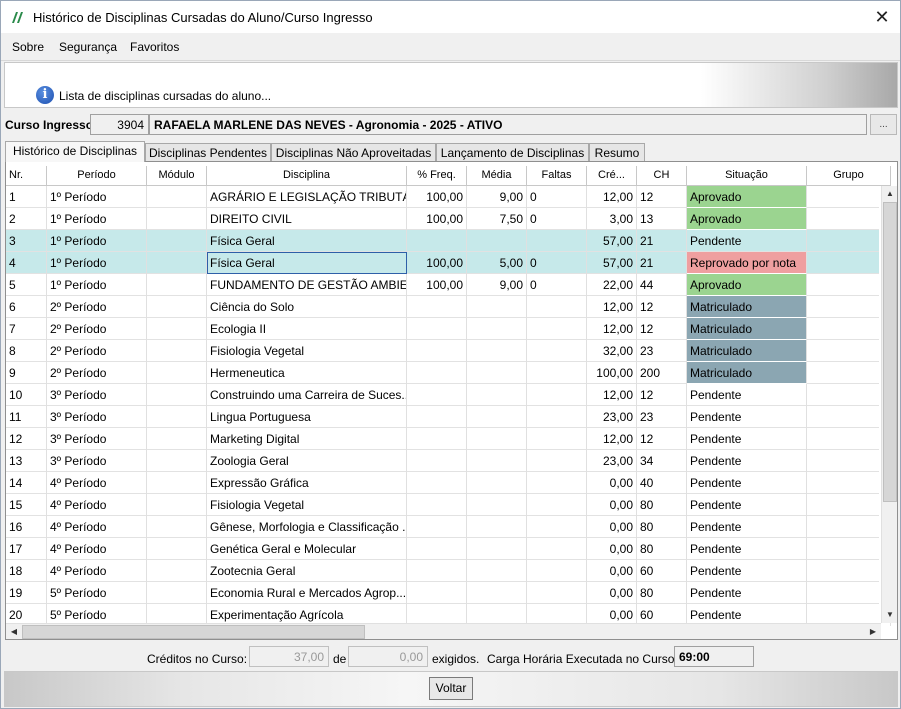 The image size is (901, 709). Describe the element at coordinates (97, 176) in the screenshot. I see `column-header: Período` at that location.